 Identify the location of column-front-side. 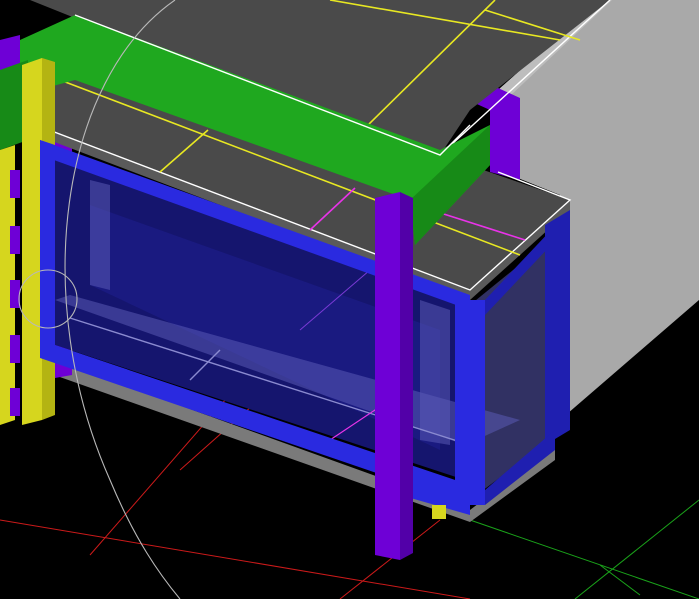
(406, 376).